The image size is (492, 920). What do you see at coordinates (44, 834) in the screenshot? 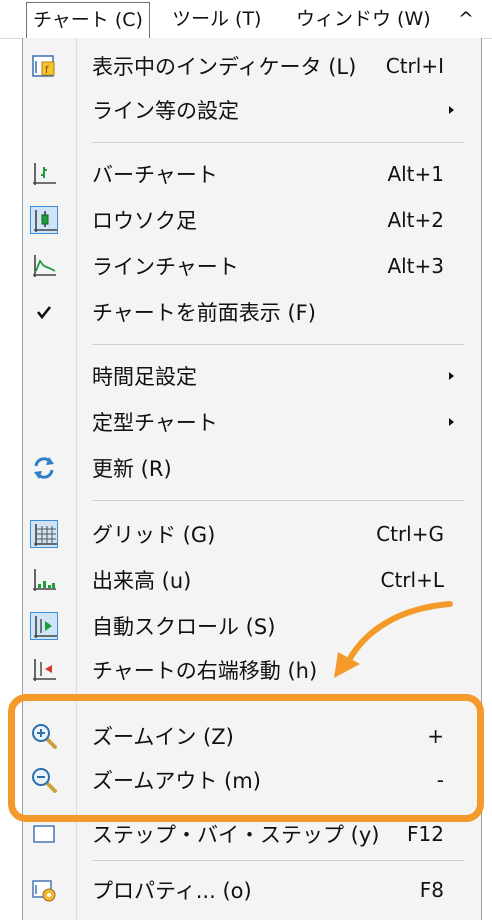
I see `step-icon` at bounding box center [44, 834].